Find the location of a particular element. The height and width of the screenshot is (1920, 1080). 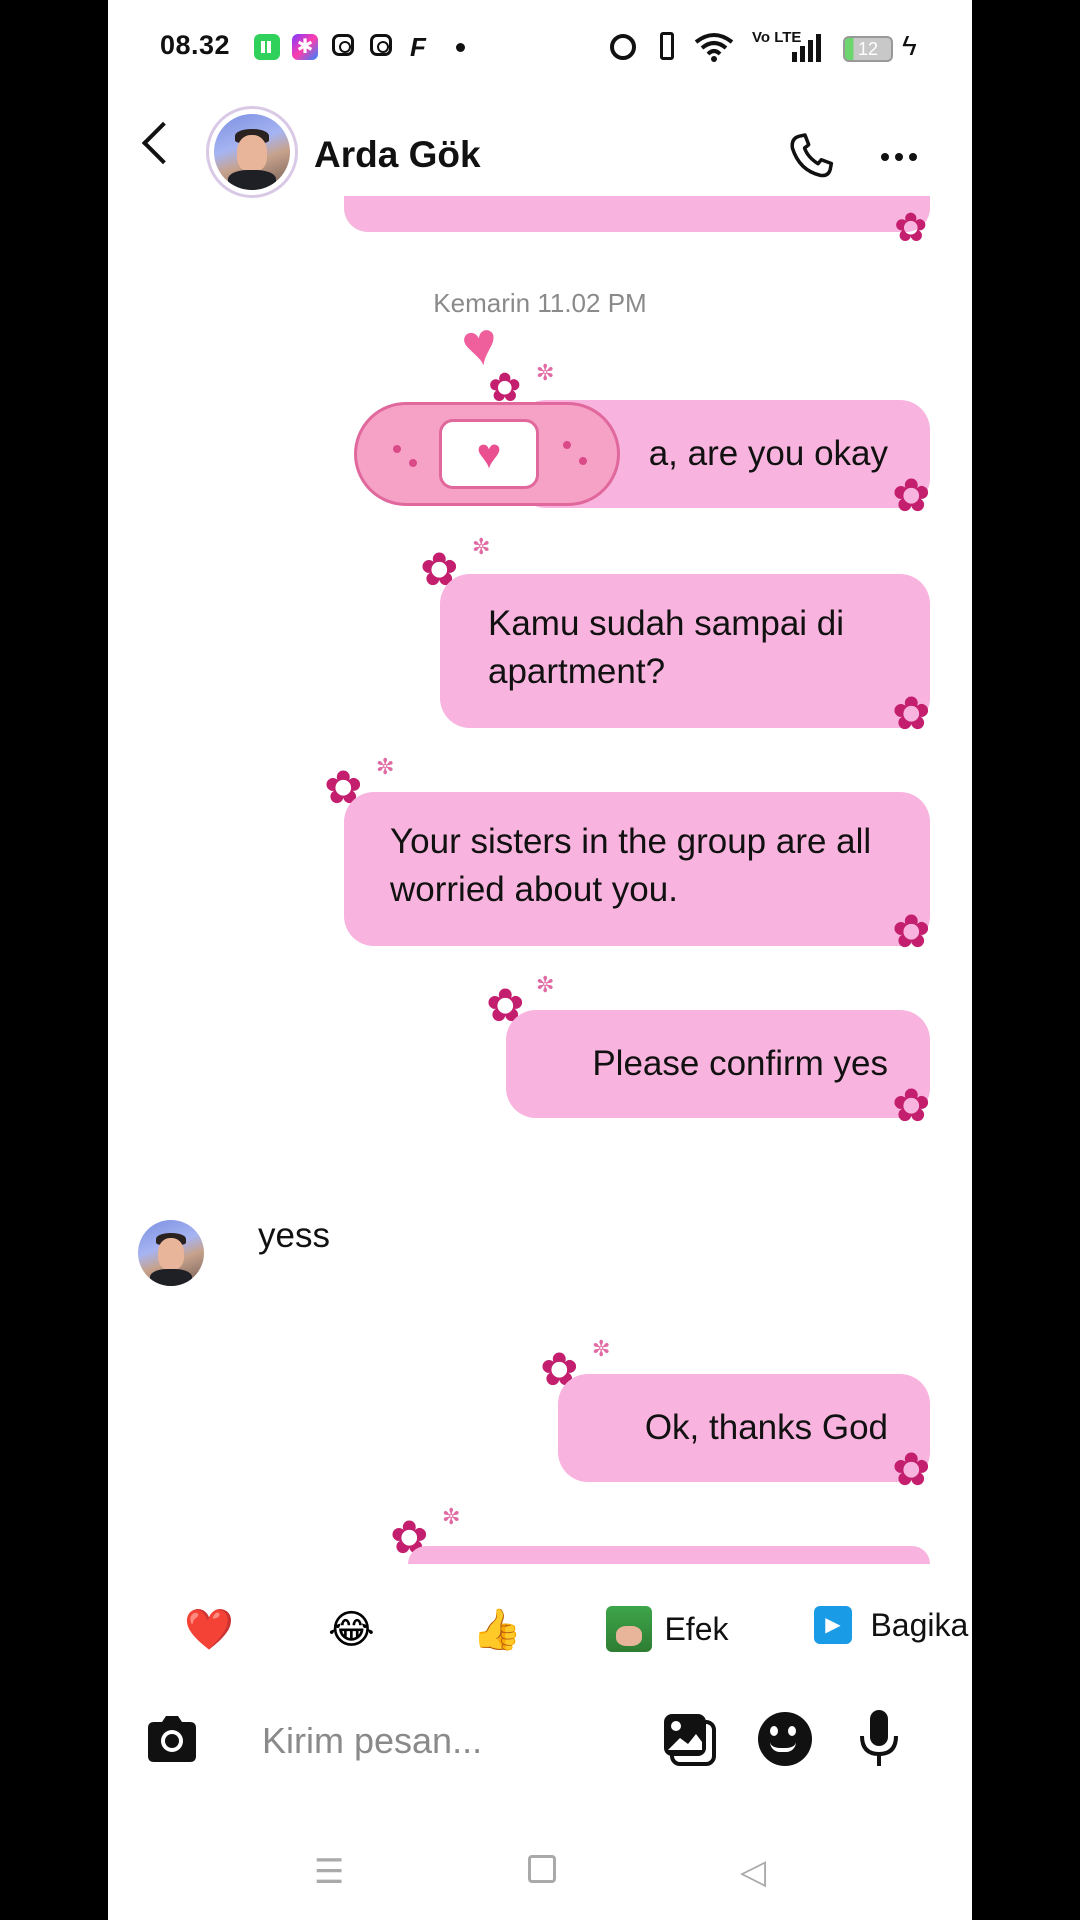

share-label: Bagika is located at coordinates (919, 1624).